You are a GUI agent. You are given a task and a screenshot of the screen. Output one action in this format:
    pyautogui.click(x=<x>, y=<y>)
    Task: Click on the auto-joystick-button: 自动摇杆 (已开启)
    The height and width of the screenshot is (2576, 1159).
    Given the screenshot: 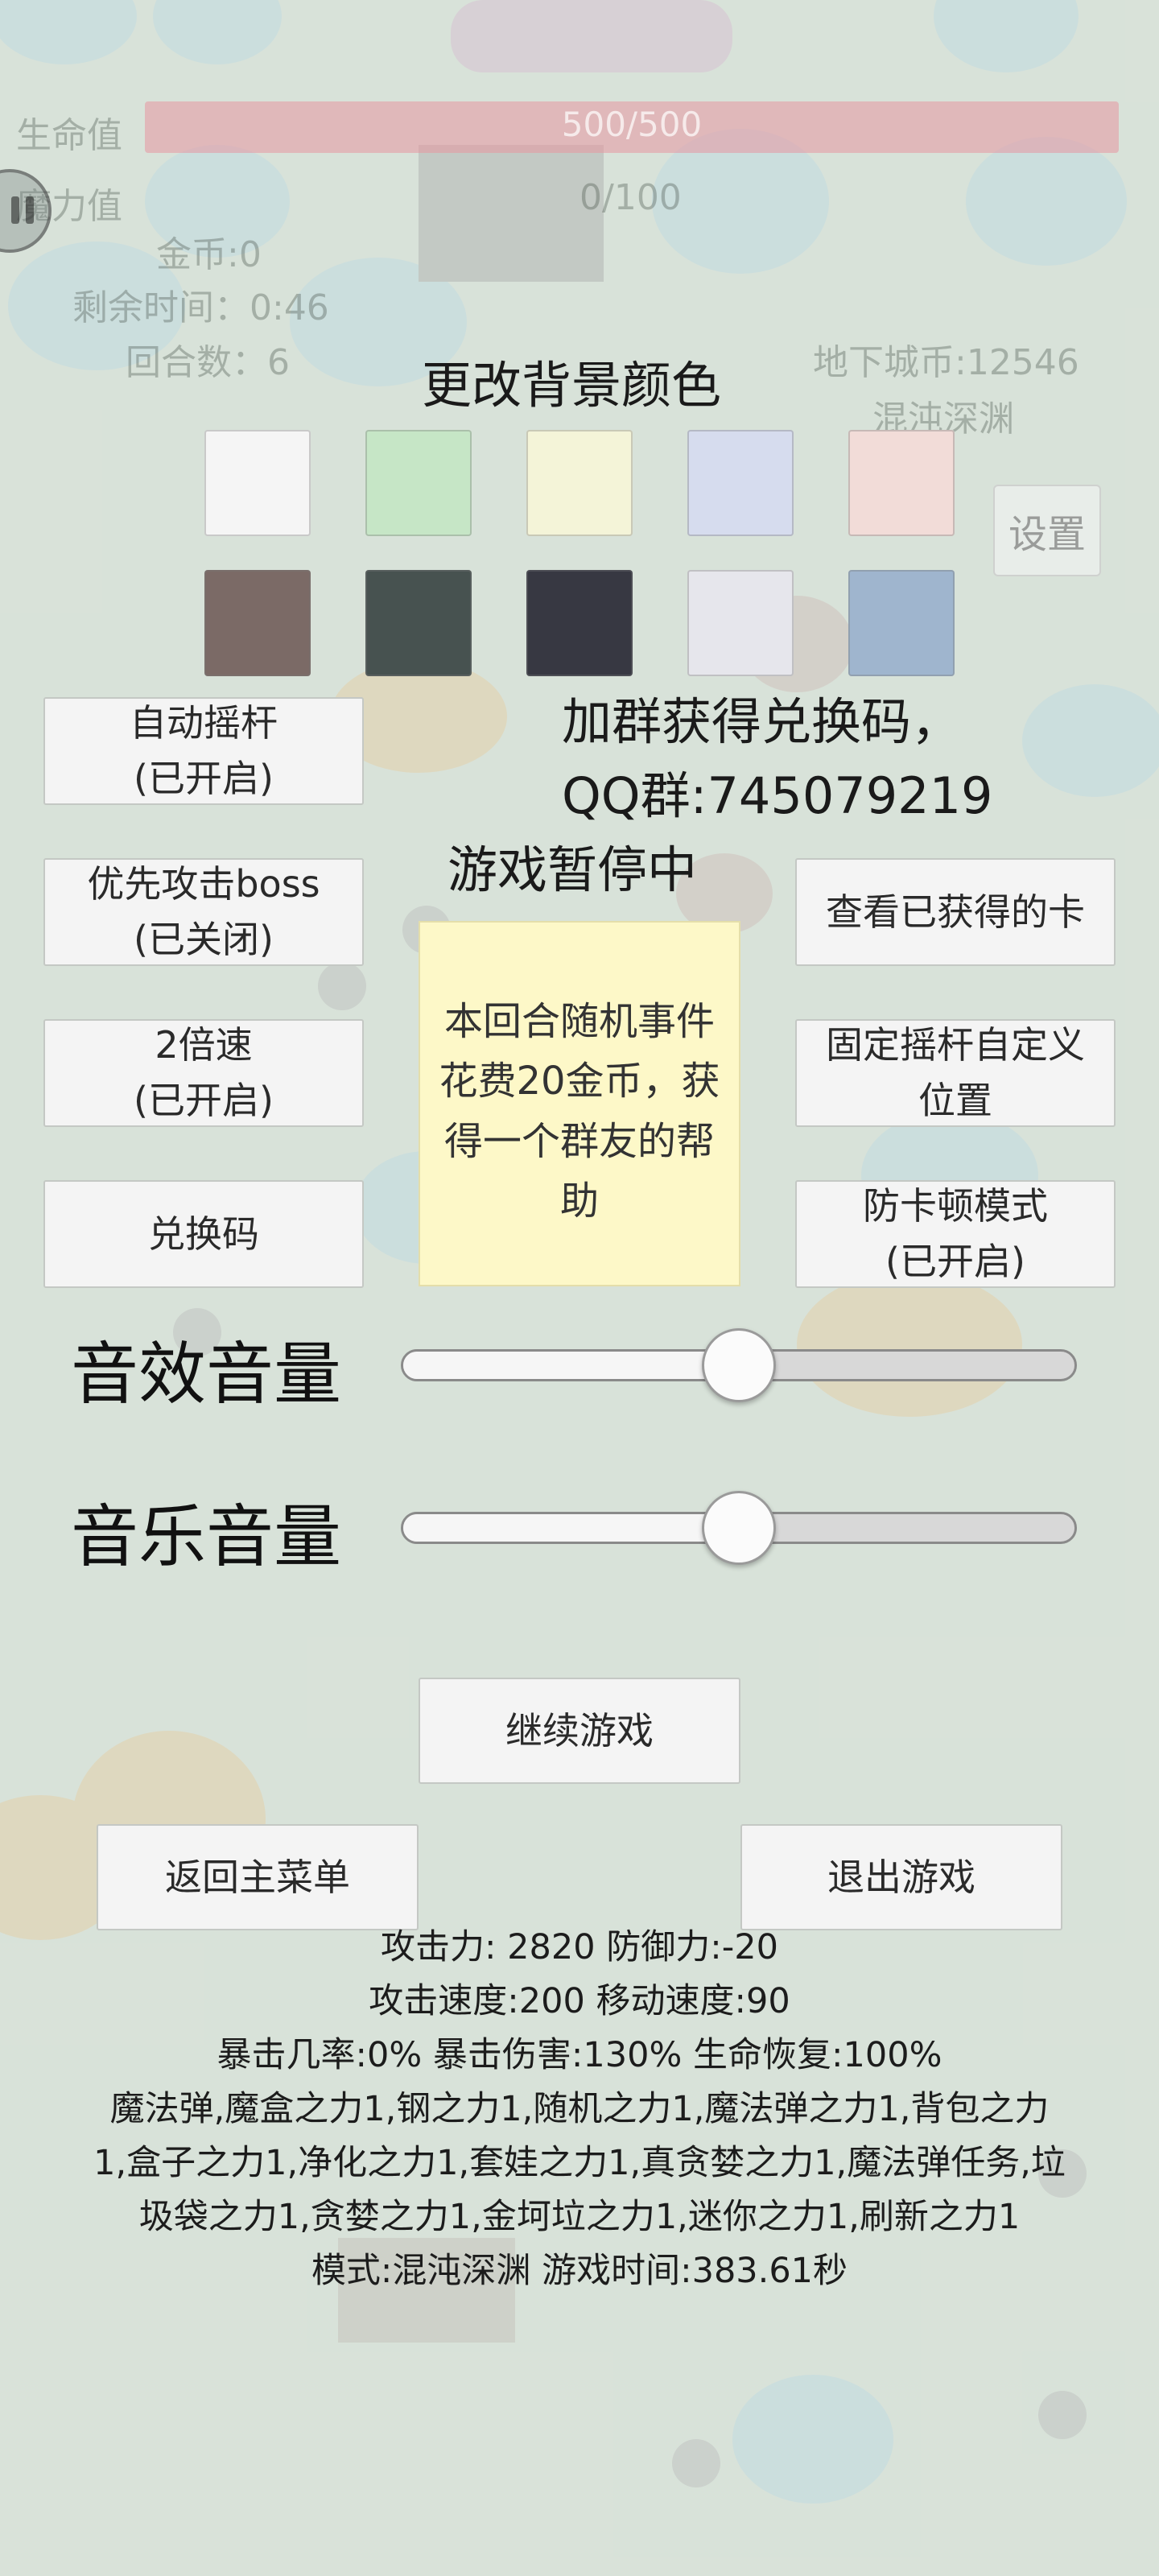 What is the action you would take?
    pyautogui.click(x=203, y=751)
    